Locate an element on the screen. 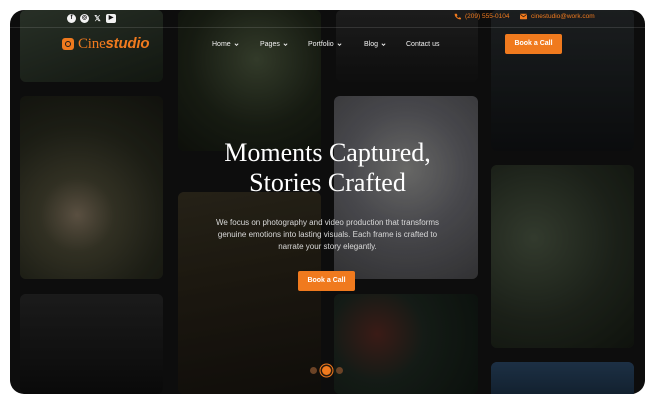 Image resolution: width=655 pixels, height=404 pixels. photo-tile-bottom-right is located at coordinates (562, 378).